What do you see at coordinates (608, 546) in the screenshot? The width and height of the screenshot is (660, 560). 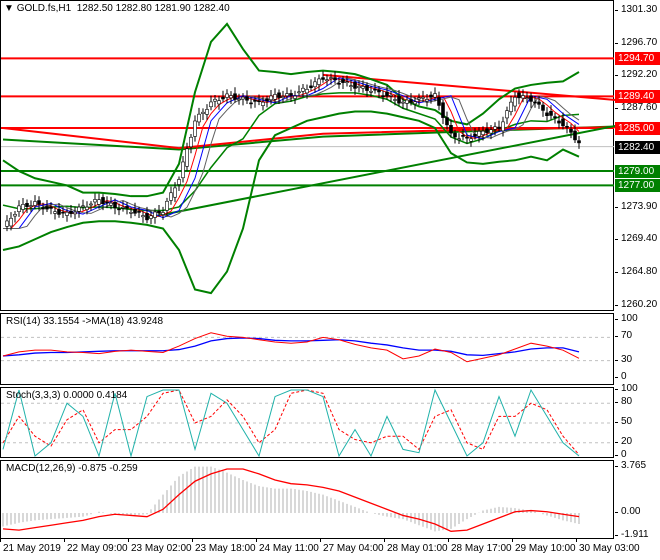 I see `time-axis-label: 30 May 03:00` at bounding box center [608, 546].